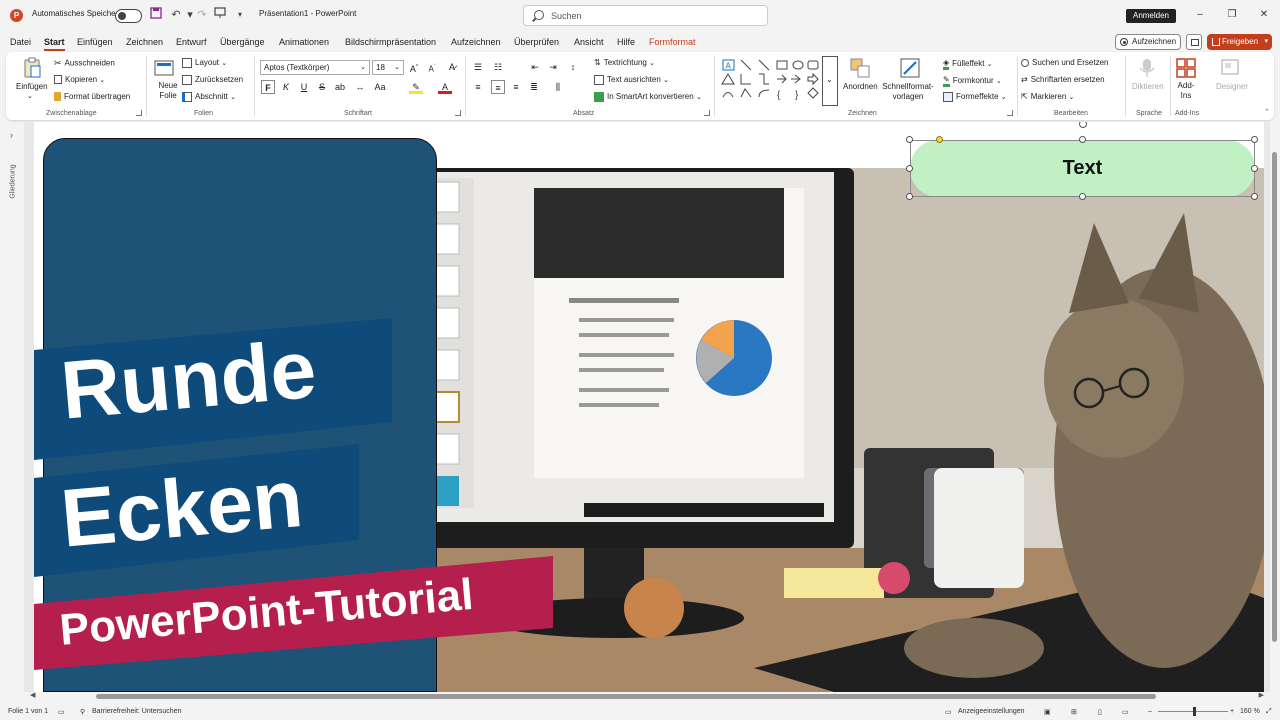  What do you see at coordinates (860, 68) in the screenshot?
I see `arrange-icon` at bounding box center [860, 68].